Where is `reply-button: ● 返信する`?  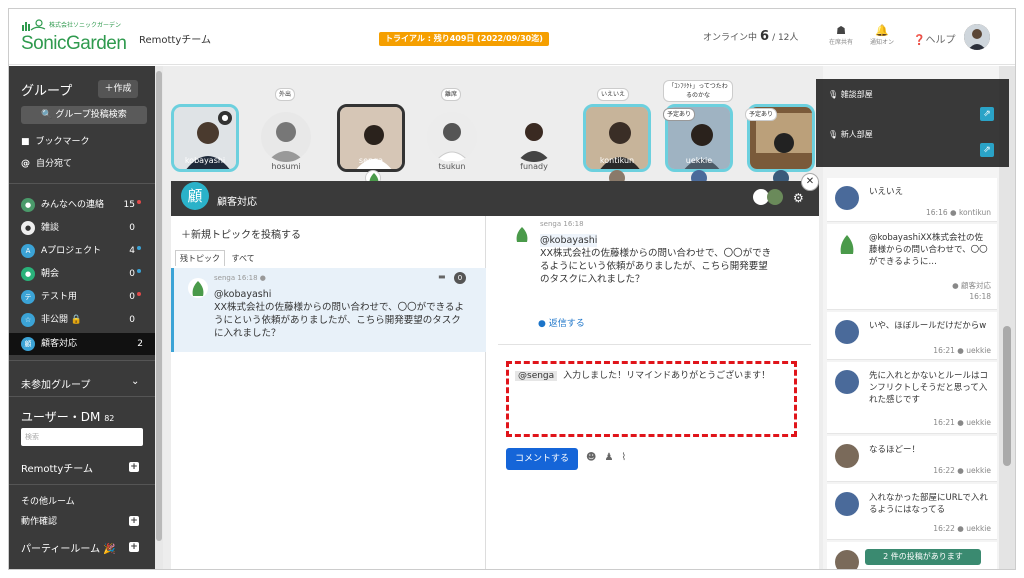 reply-button: ● 返信する is located at coordinates (561, 322).